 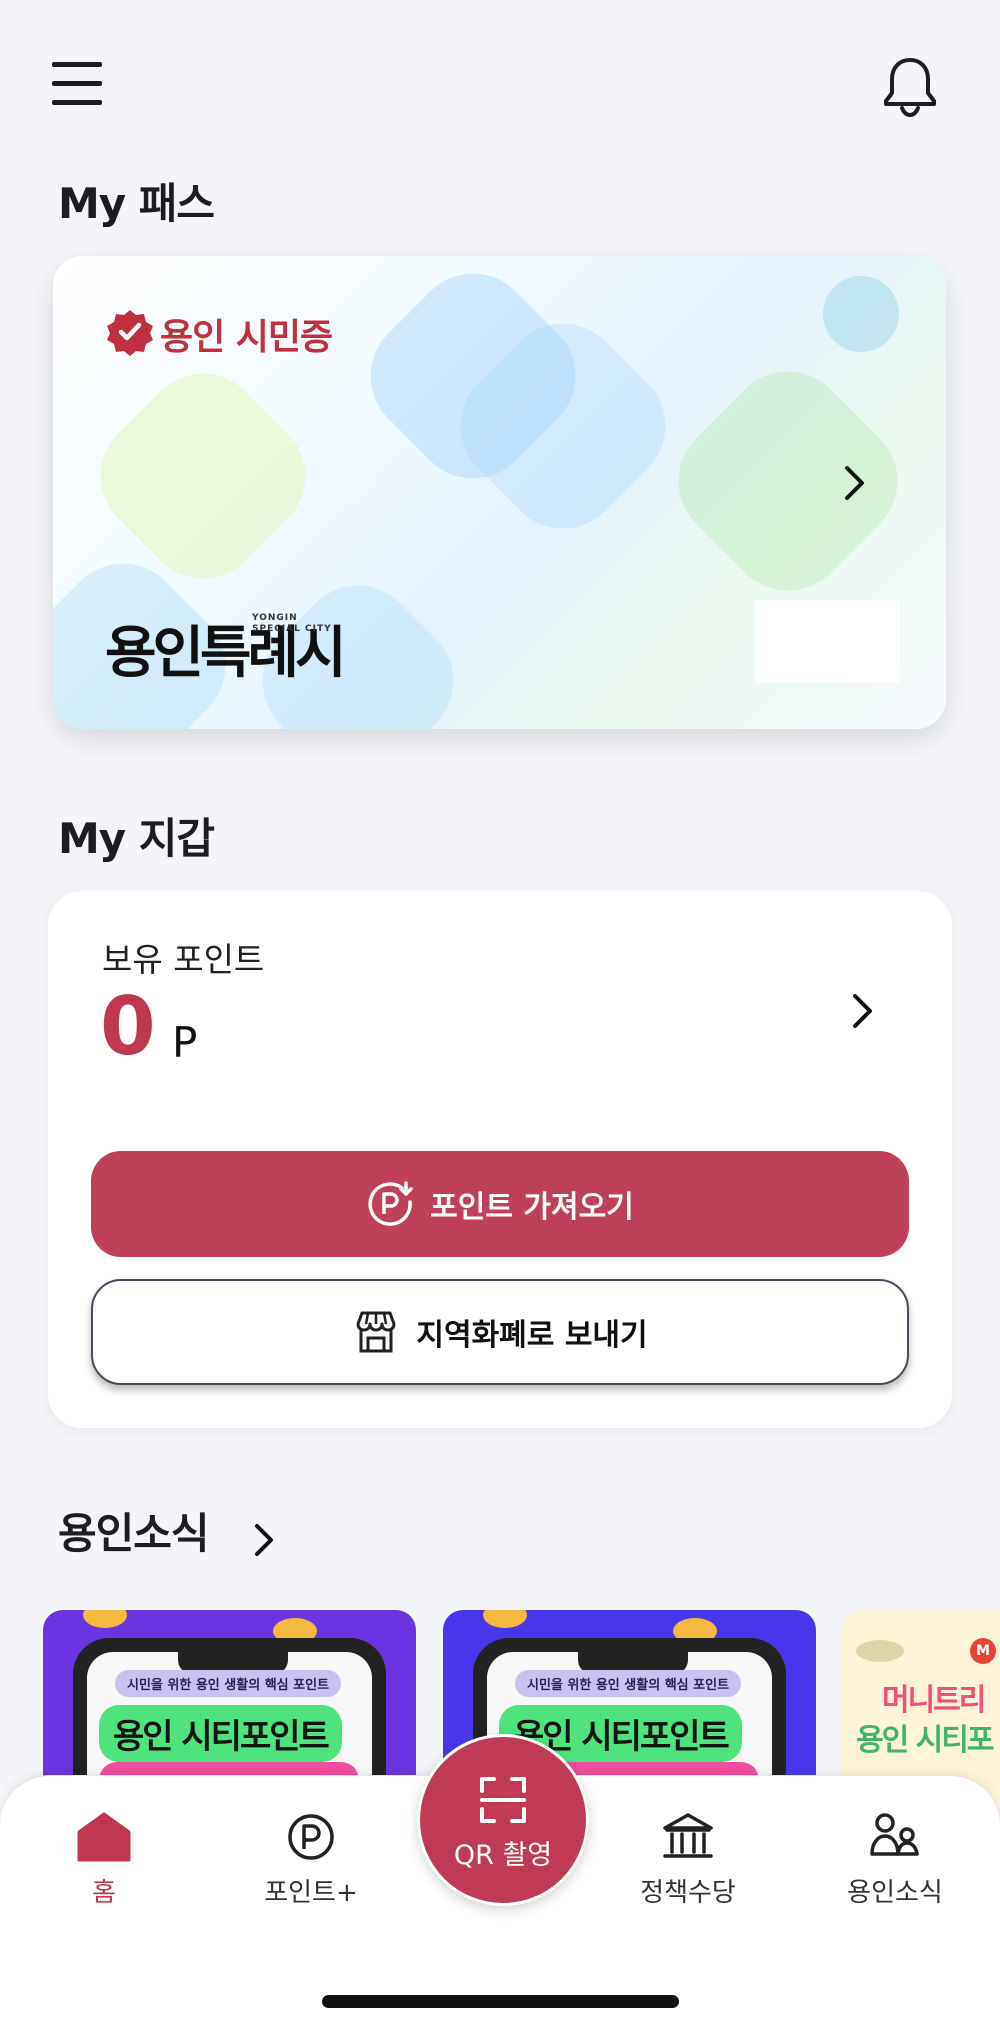 I want to click on my-pass-title: My 패스, so click(x=136, y=203).